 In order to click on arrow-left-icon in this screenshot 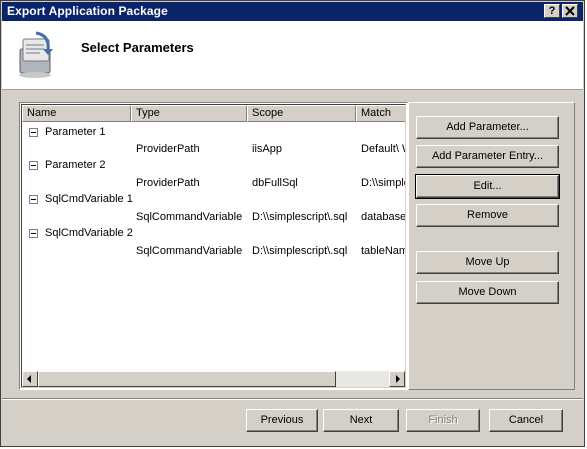, I will do `click(29, 379)`.